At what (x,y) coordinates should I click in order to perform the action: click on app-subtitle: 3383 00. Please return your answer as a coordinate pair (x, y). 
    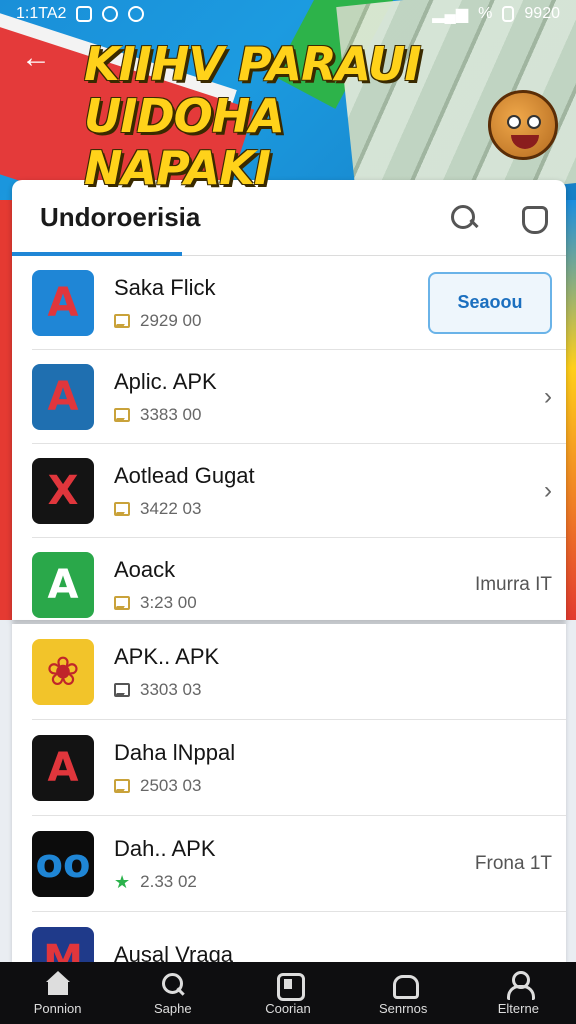
    Looking at the image, I should click on (340, 415).